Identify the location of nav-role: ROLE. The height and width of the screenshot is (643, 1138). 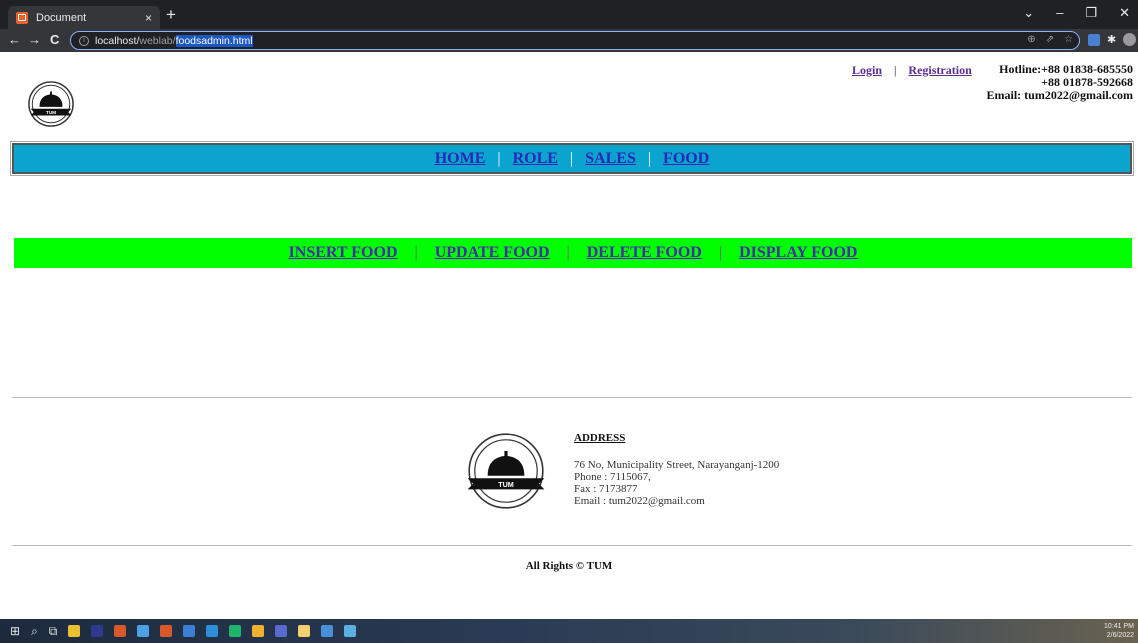
(535, 159).